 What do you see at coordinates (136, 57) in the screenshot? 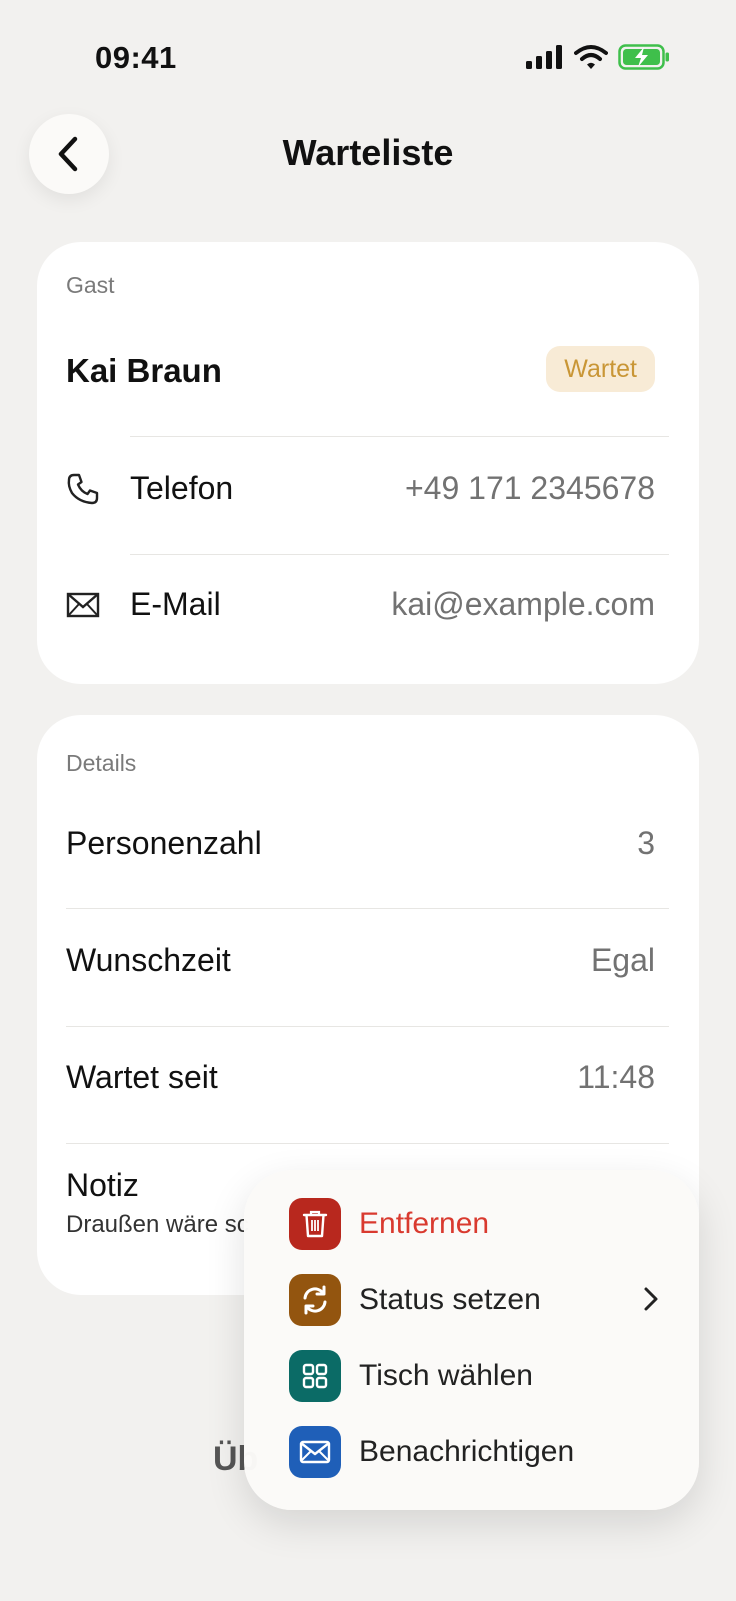
I see `status-time: 09:41` at bounding box center [136, 57].